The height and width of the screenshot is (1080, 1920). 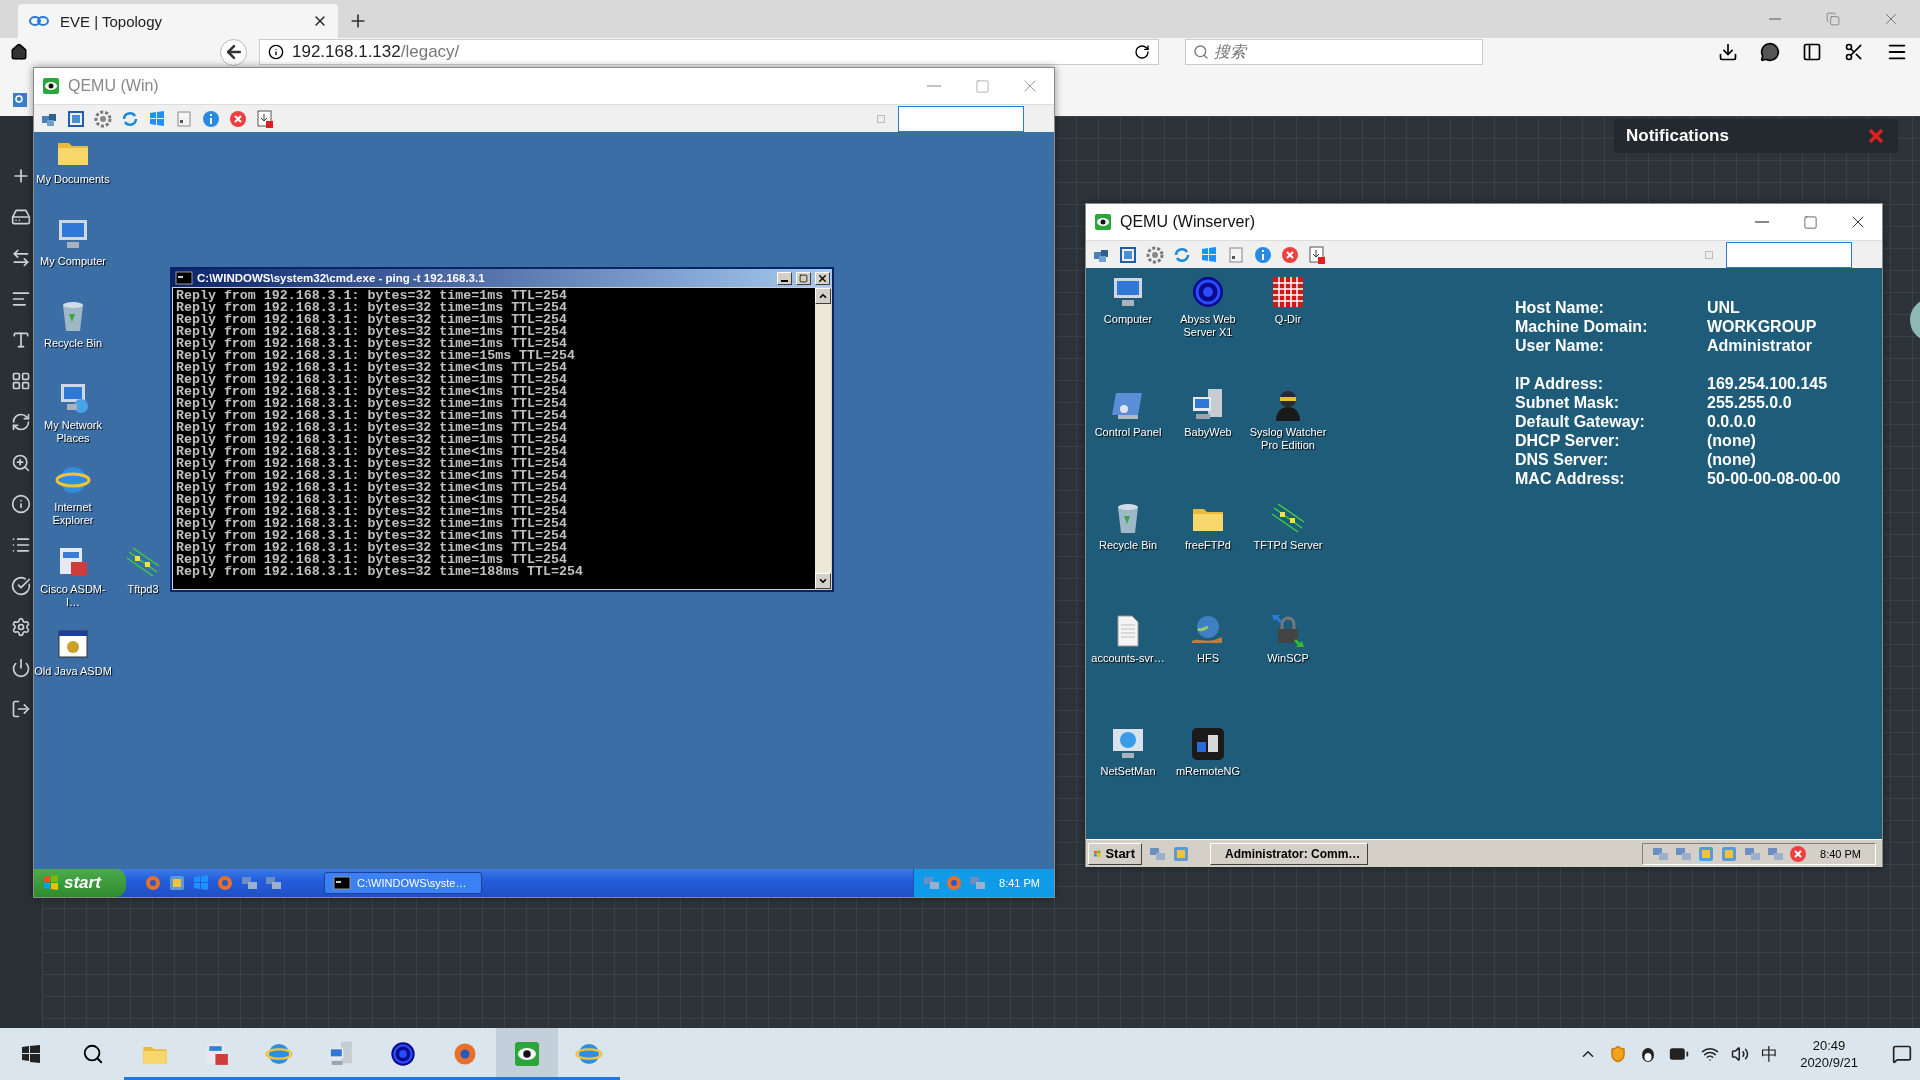 I want to click on info-label: IP Address:, so click(x=1560, y=383).